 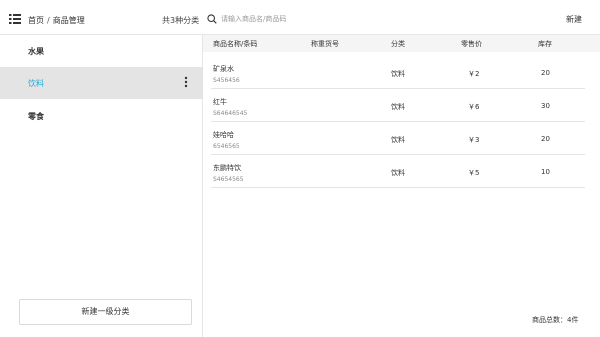 I want to click on breadcrumb: 首页 / 商品管理, so click(x=56, y=20).